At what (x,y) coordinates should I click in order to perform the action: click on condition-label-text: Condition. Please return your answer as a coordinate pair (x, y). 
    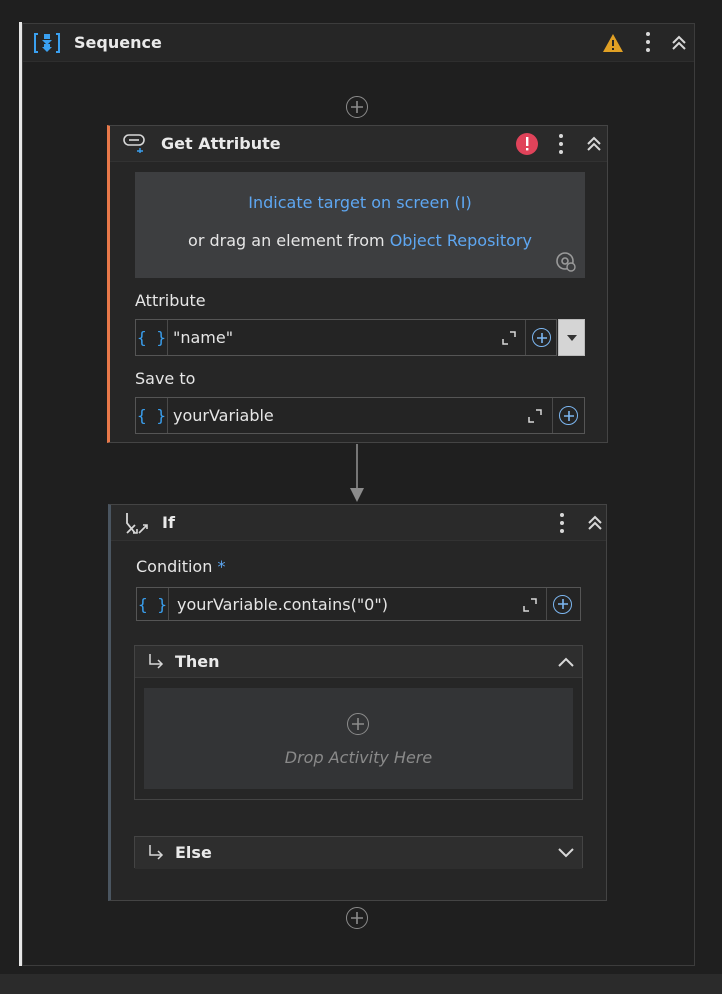
    Looking at the image, I should click on (174, 566).